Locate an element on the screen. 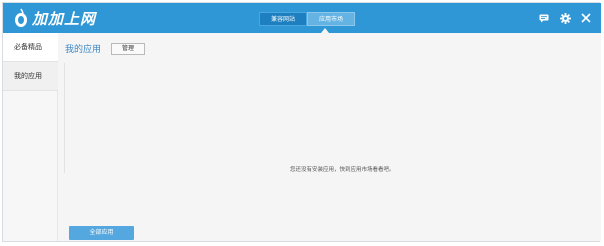 This screenshot has height=246, width=604. tab-compatible-sites: 兼容网站 is located at coordinates (283, 19).